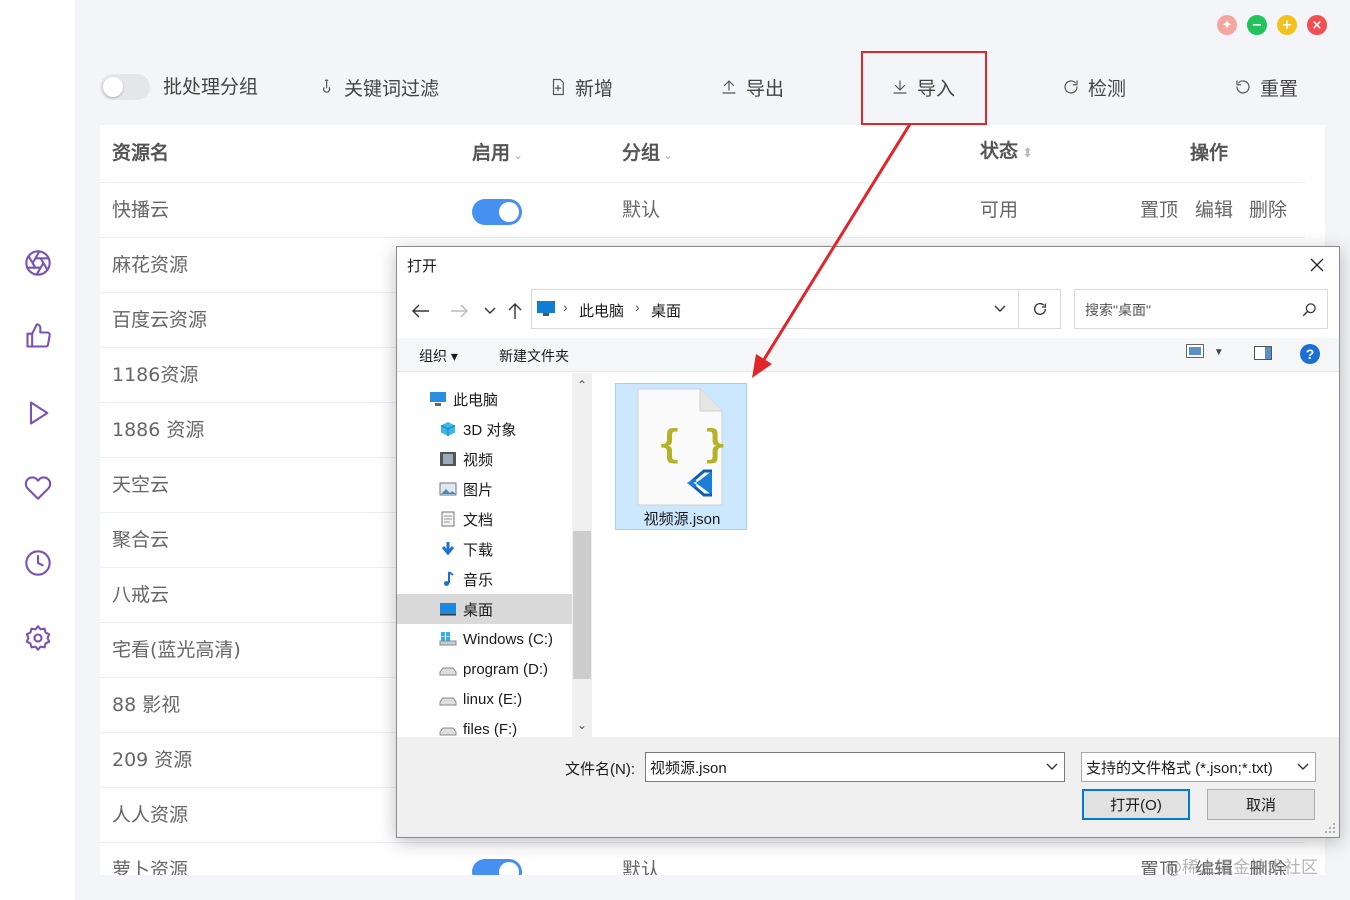 This screenshot has width=1350, height=900. I want to click on heart-icon, so click(38, 488).